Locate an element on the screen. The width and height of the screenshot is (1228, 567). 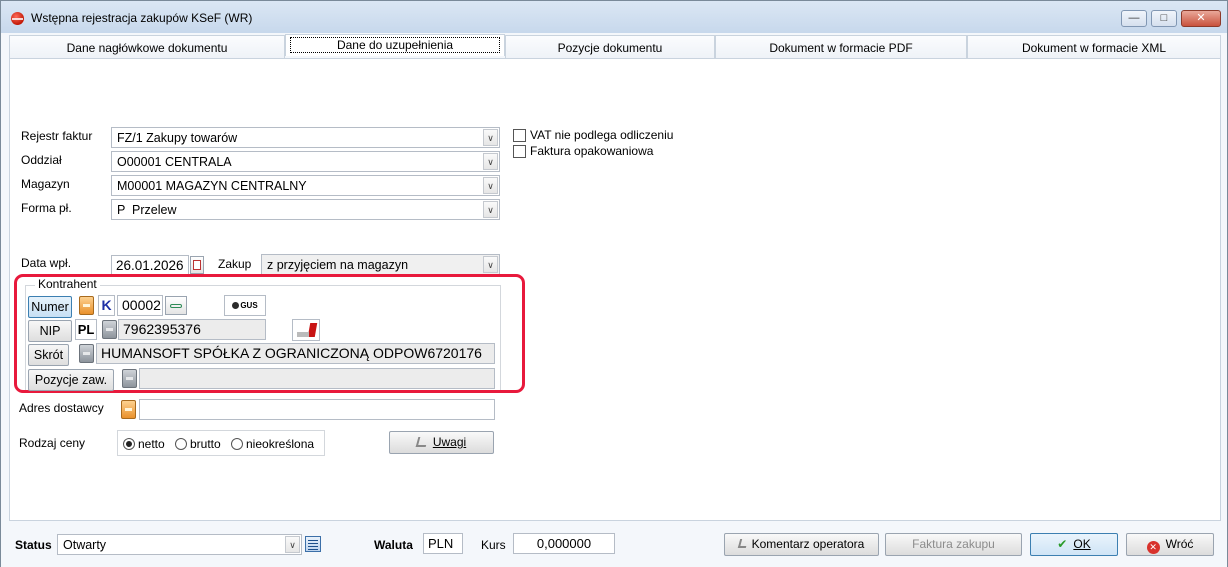
kurs-label: Kurs is located at coordinates (493, 545).